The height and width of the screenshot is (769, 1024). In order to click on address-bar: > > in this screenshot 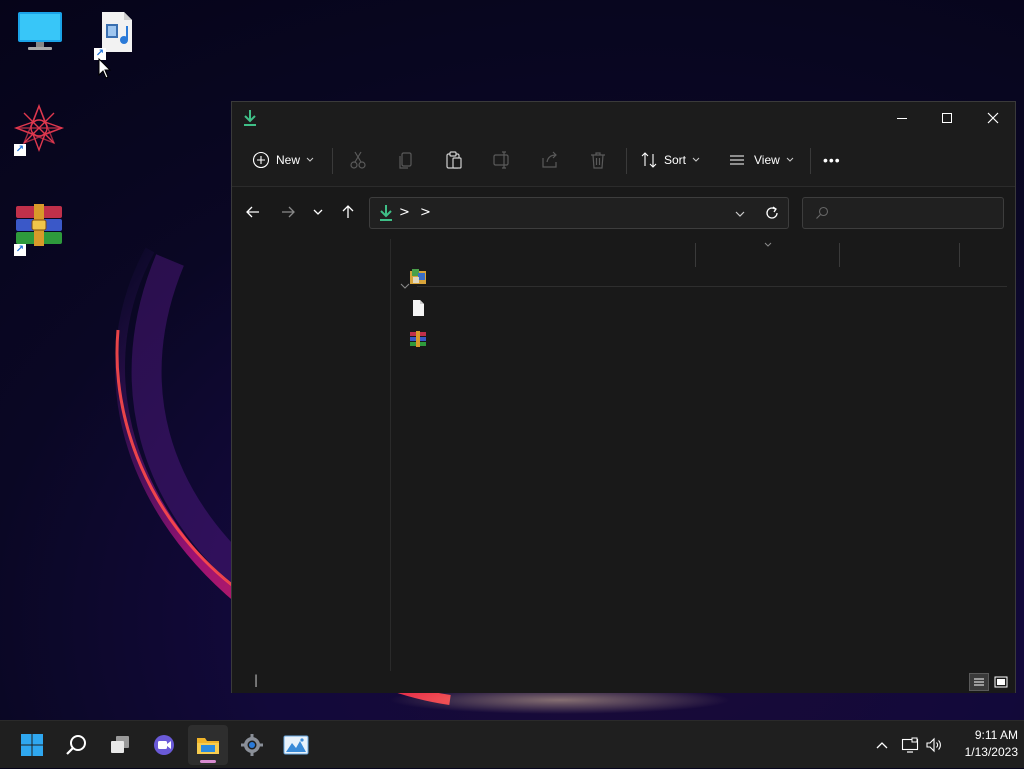, I will do `click(579, 213)`.